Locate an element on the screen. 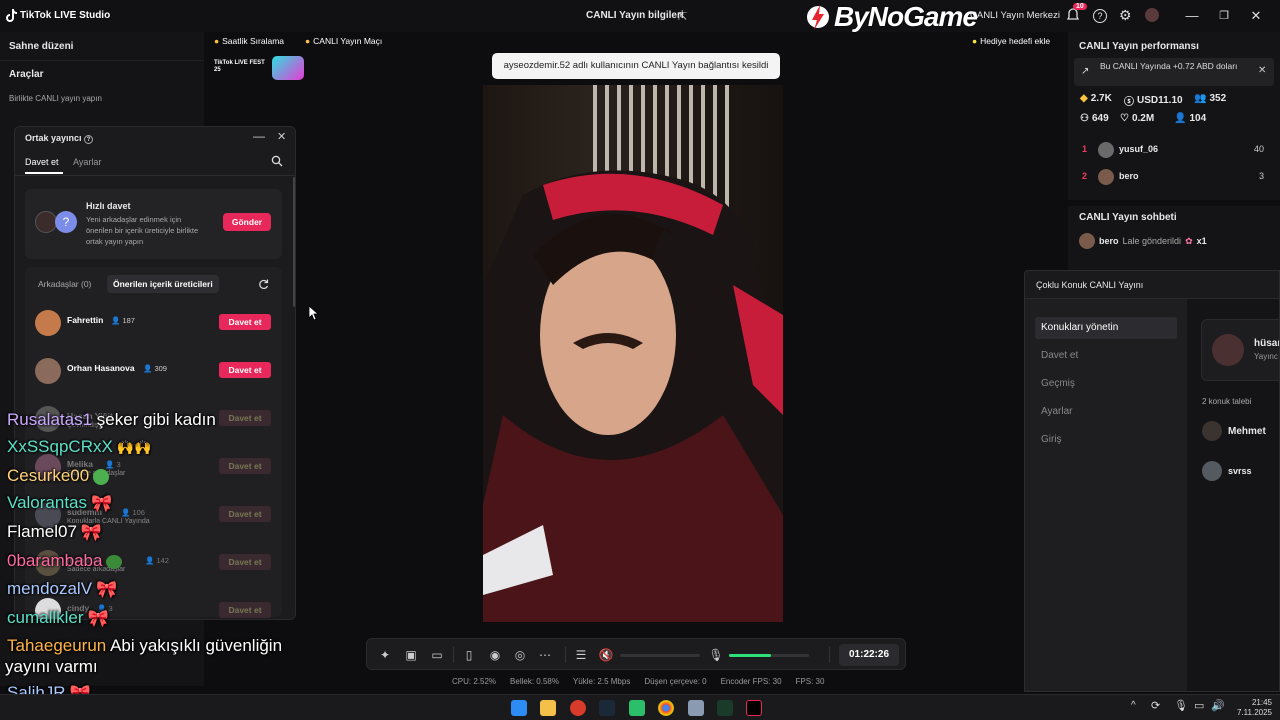 The image size is (1280, 720). info-icon: ? is located at coordinates (89, 139).